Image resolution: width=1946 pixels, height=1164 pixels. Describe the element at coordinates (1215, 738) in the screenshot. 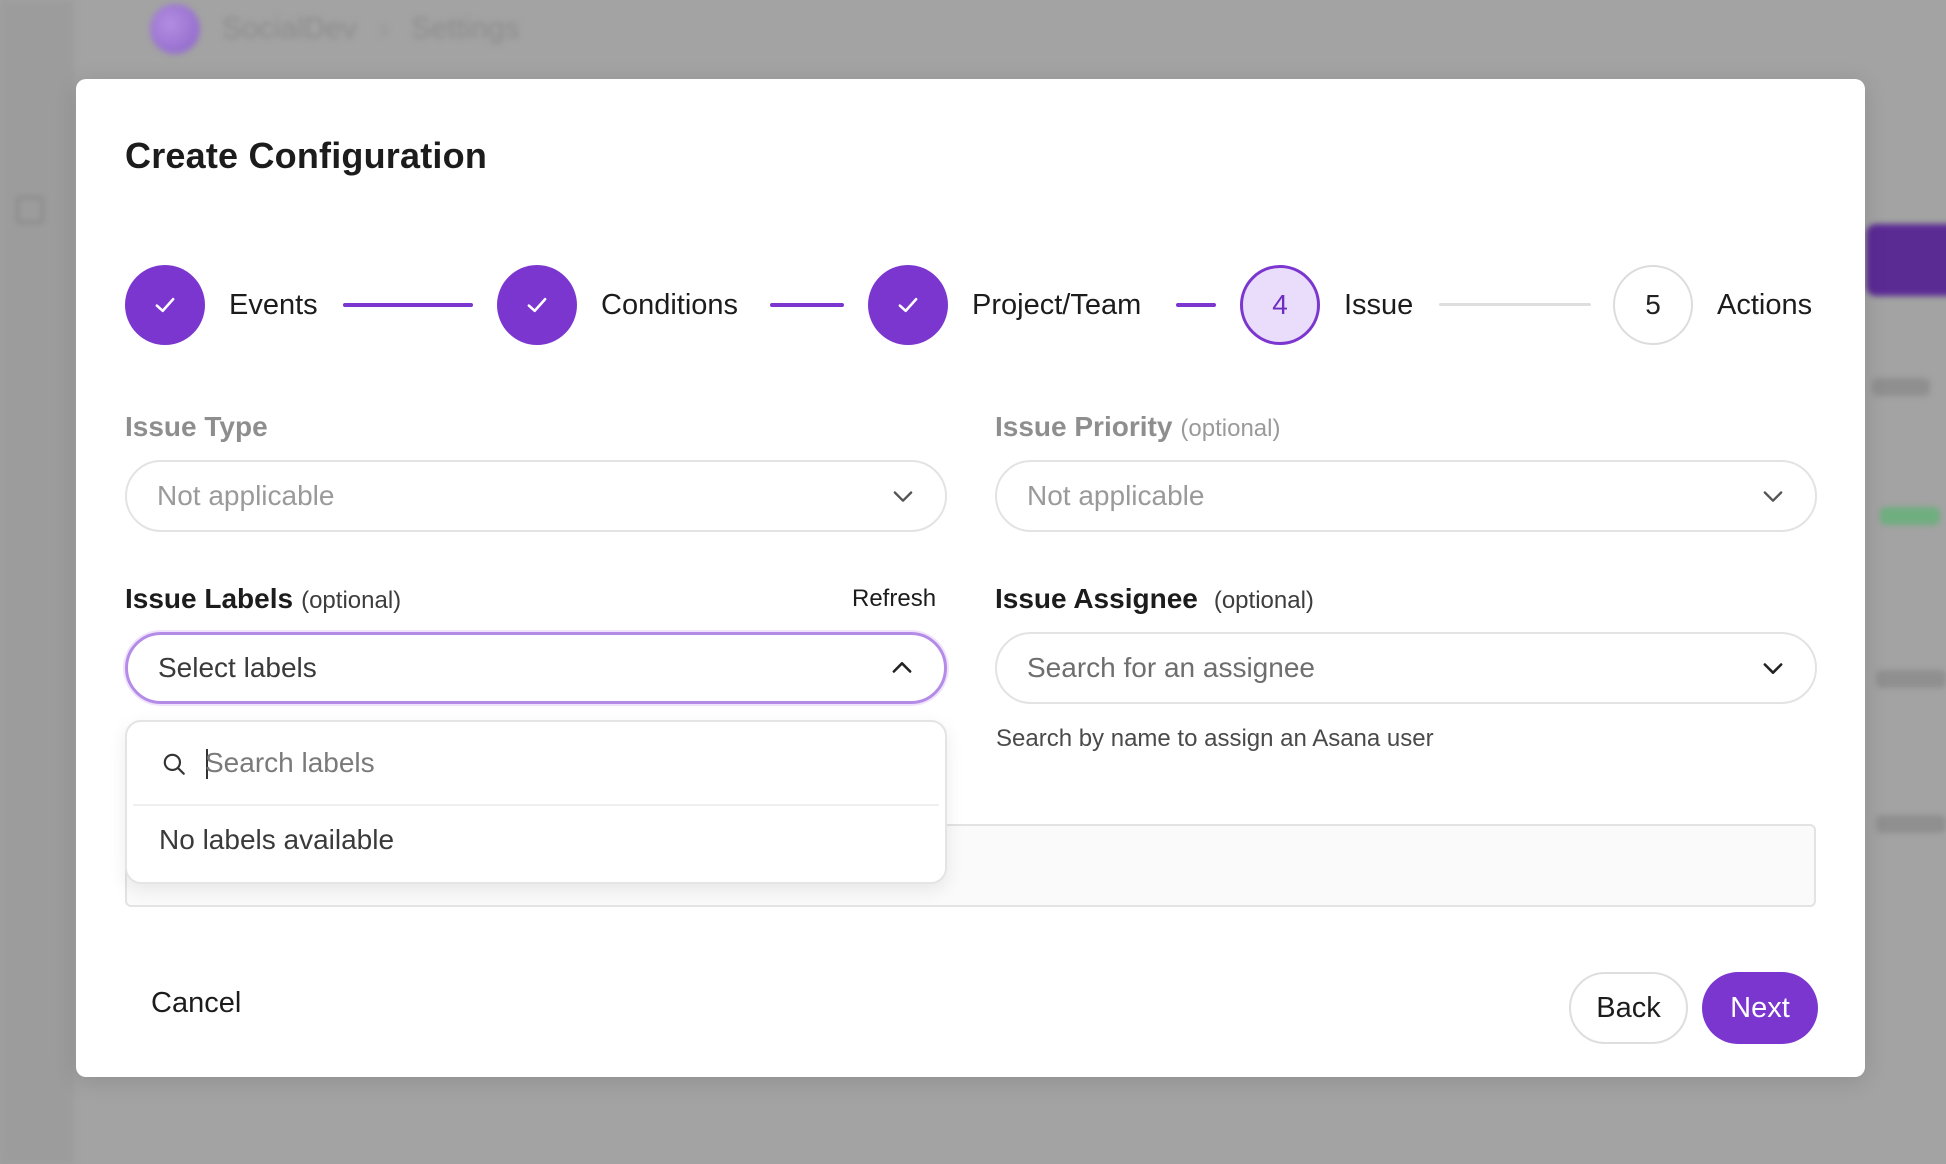

I see `assignee-helper-text: Search by name to assign an Asana user` at that location.